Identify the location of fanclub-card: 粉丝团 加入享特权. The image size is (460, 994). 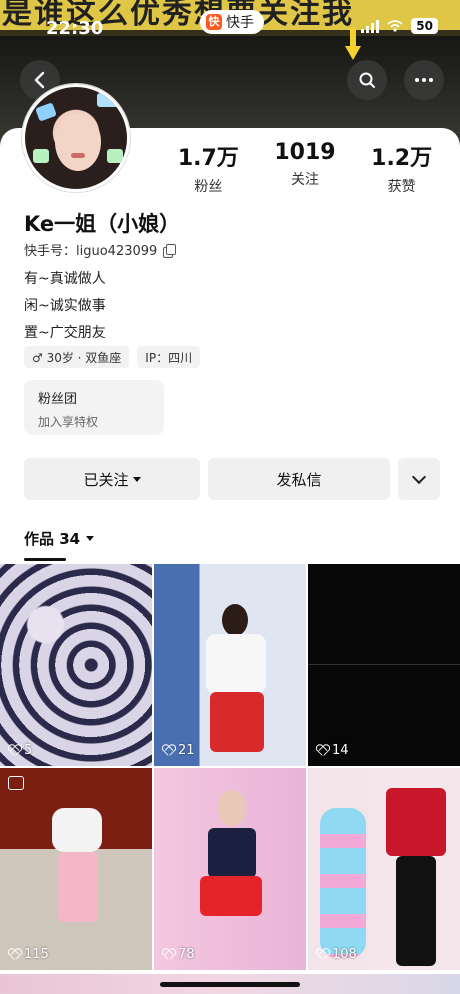
(94, 407).